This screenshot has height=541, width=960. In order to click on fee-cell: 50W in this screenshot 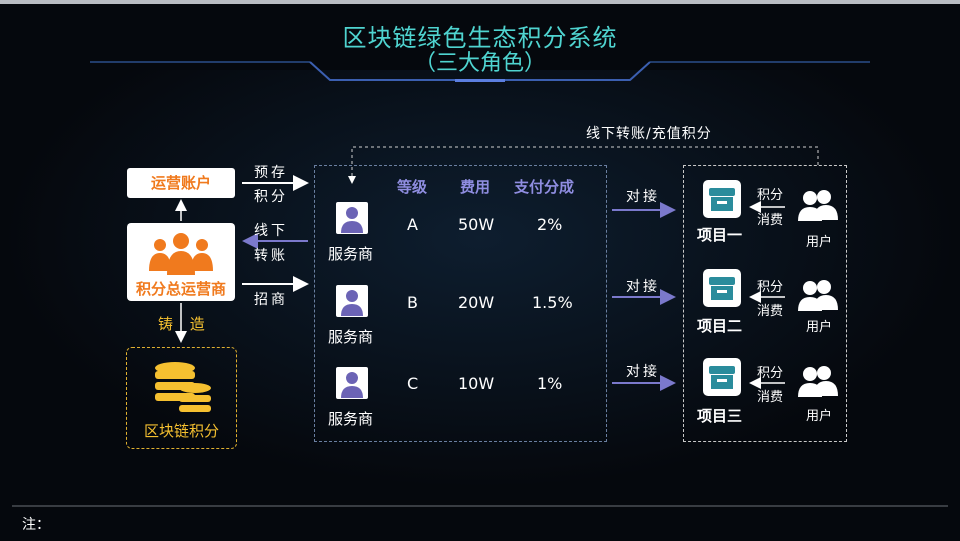, I will do `click(476, 224)`.